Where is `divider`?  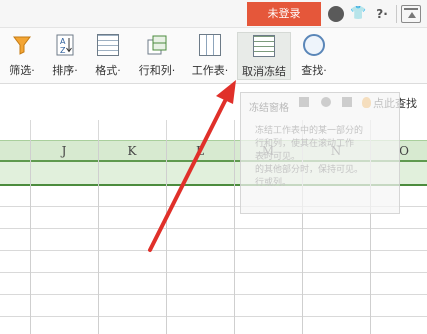
divider is located at coordinates (396, 14).